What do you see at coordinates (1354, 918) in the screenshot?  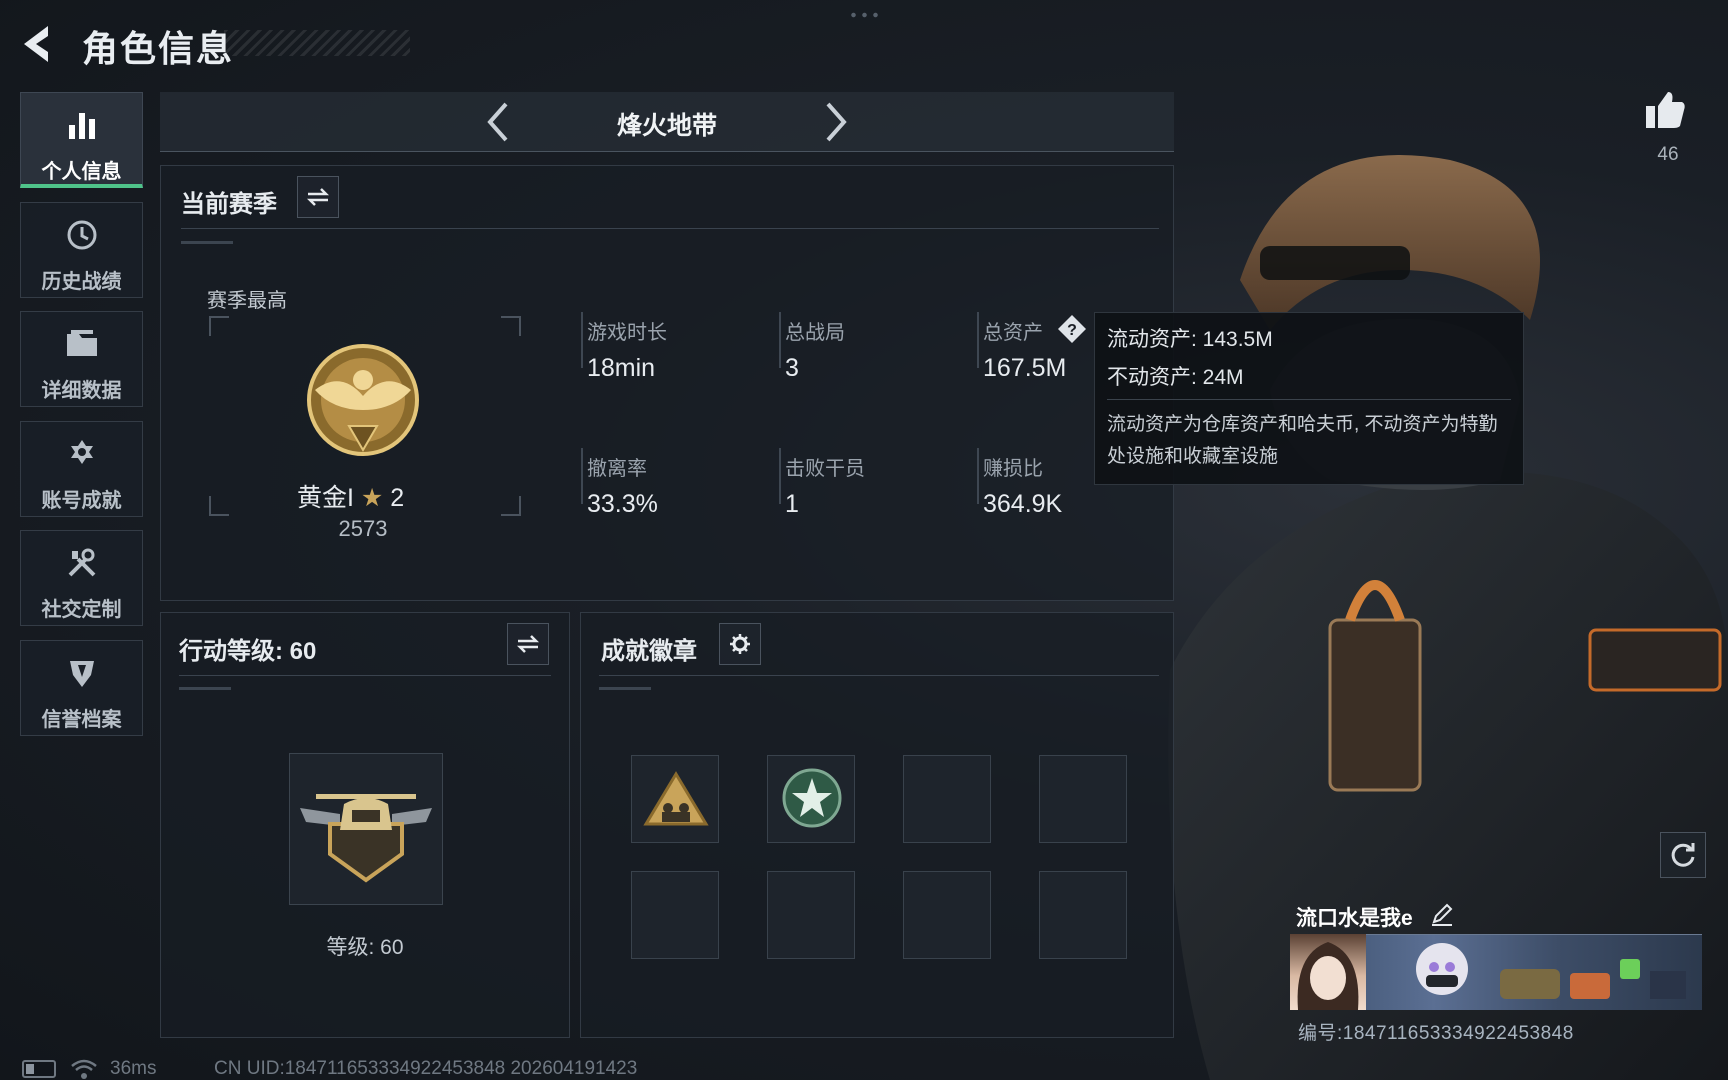 I see `player-name: 流口水是我e` at bounding box center [1354, 918].